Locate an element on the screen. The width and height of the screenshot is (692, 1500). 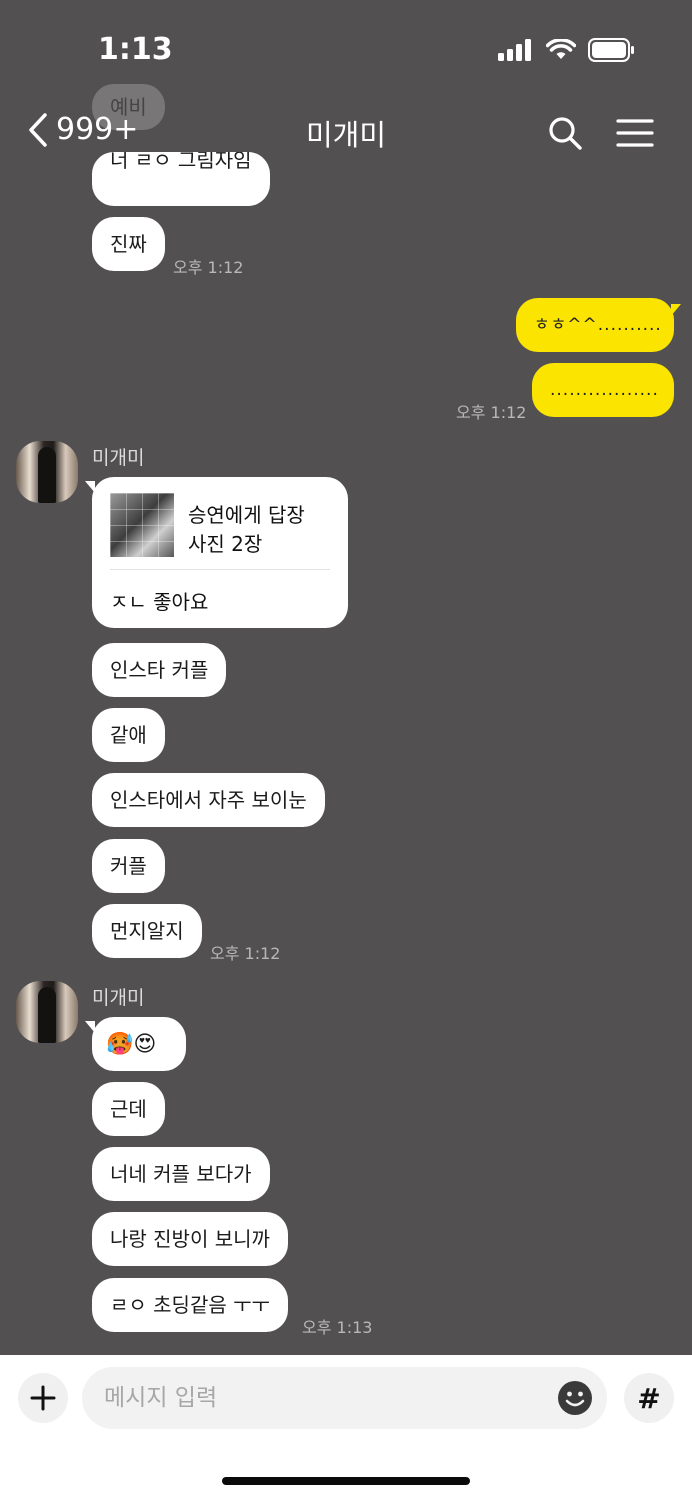
partial-message-bubble: 너 ㄹㅇ 그림자임 is located at coordinates (181, 179).